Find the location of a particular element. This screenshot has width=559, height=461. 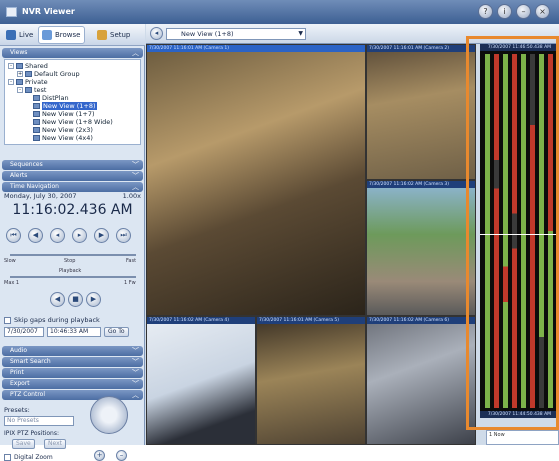

speed-slider is located at coordinates (73, 255).